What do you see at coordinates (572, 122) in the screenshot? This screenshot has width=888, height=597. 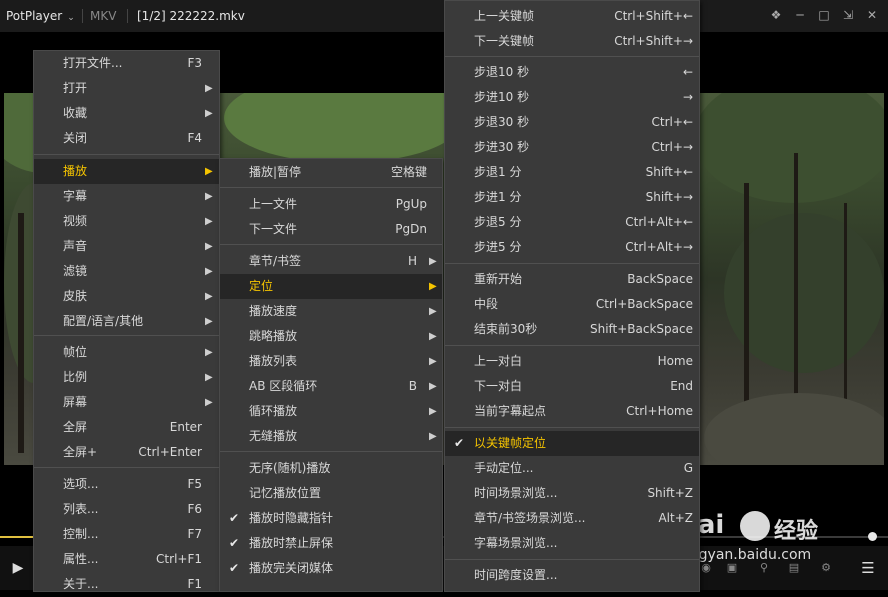 I see `seek-menu-item: 步退30 秒 Ctrl+←` at bounding box center [572, 122].